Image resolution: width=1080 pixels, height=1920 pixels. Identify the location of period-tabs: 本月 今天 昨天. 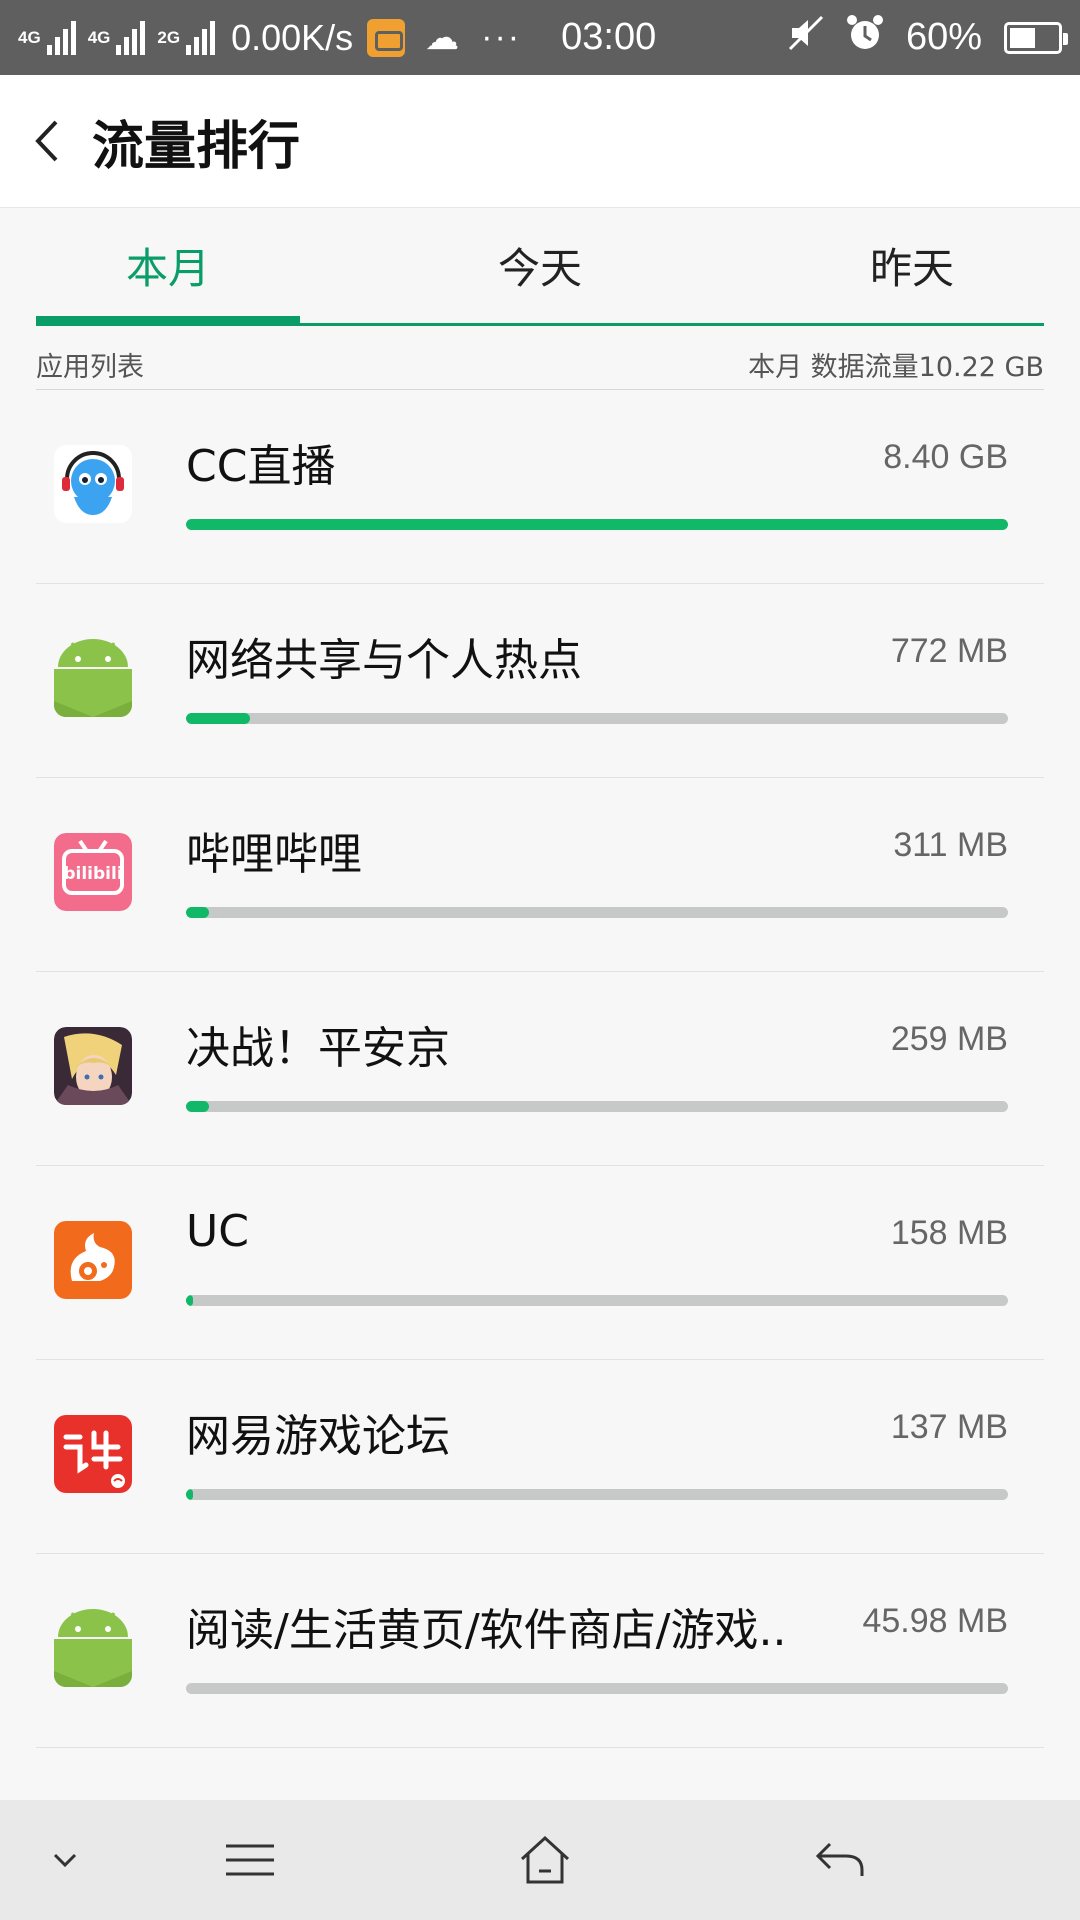
(540, 267).